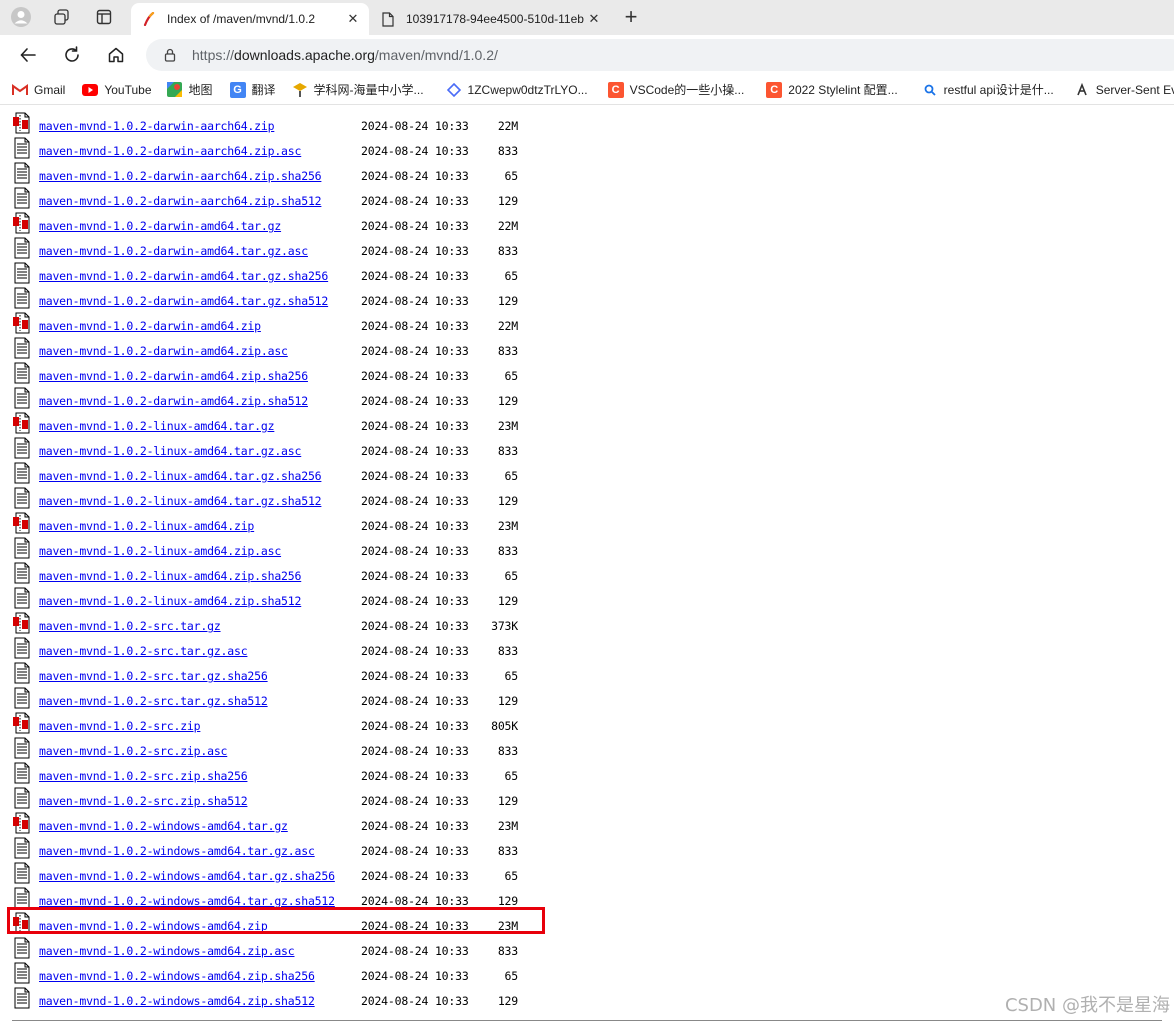  What do you see at coordinates (116, 55) in the screenshot?
I see `home-icon` at bounding box center [116, 55].